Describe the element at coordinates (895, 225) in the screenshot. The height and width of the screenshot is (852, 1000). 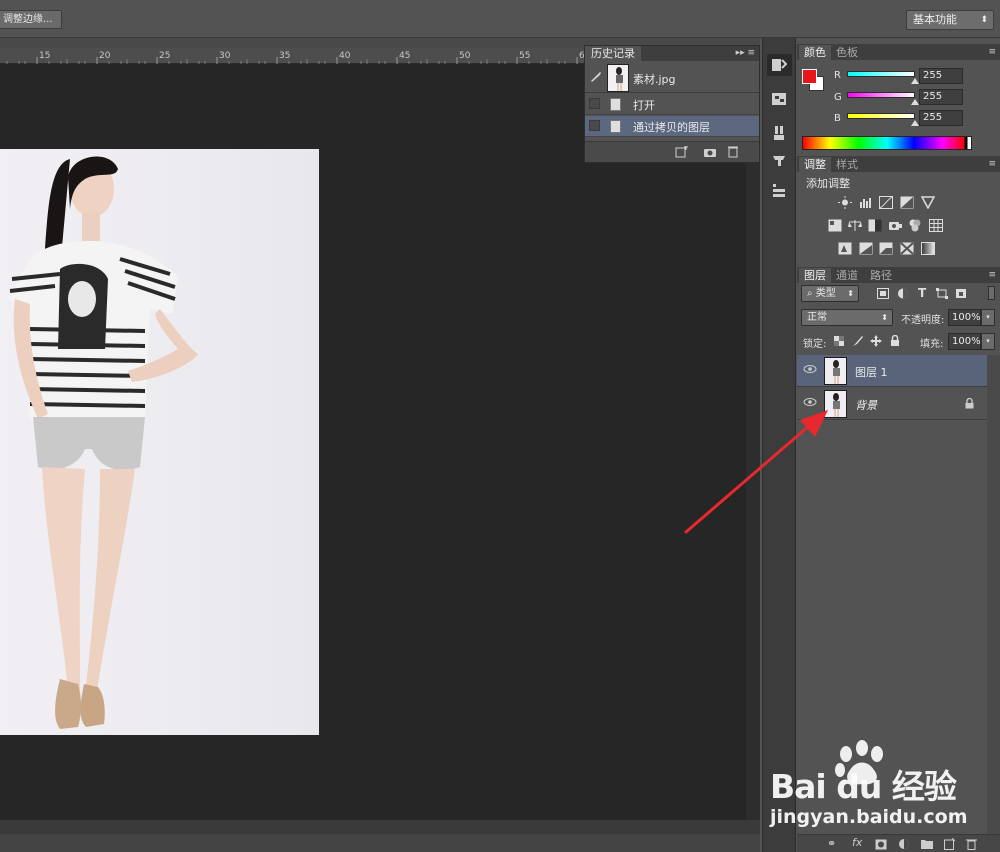
I see `photo-filter-icon` at that location.